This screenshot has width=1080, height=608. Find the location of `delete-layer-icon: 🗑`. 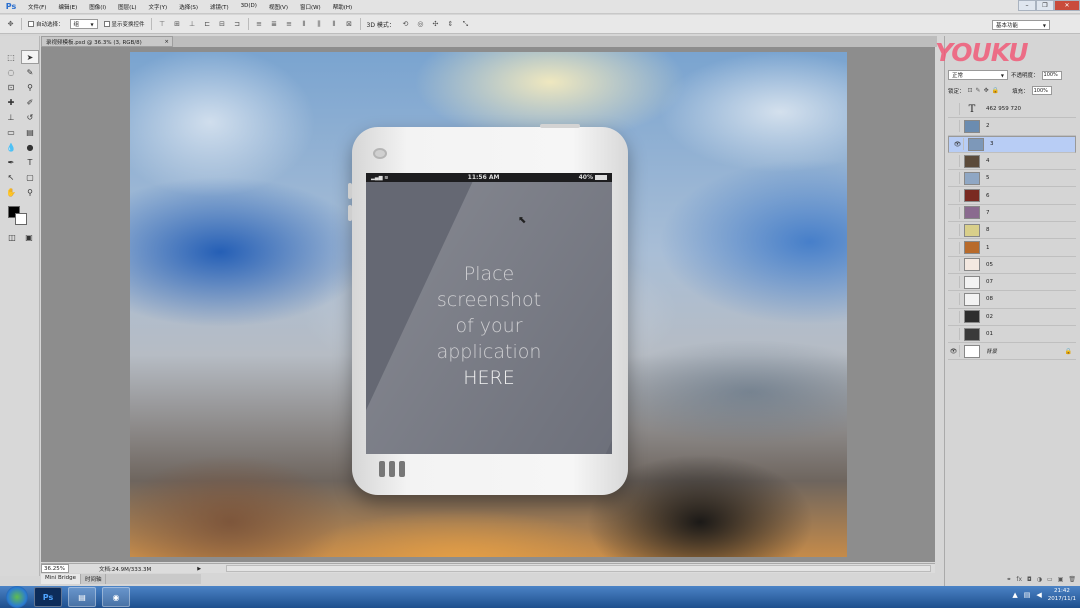

delete-layer-icon: 🗑 is located at coordinates (1072, 580).